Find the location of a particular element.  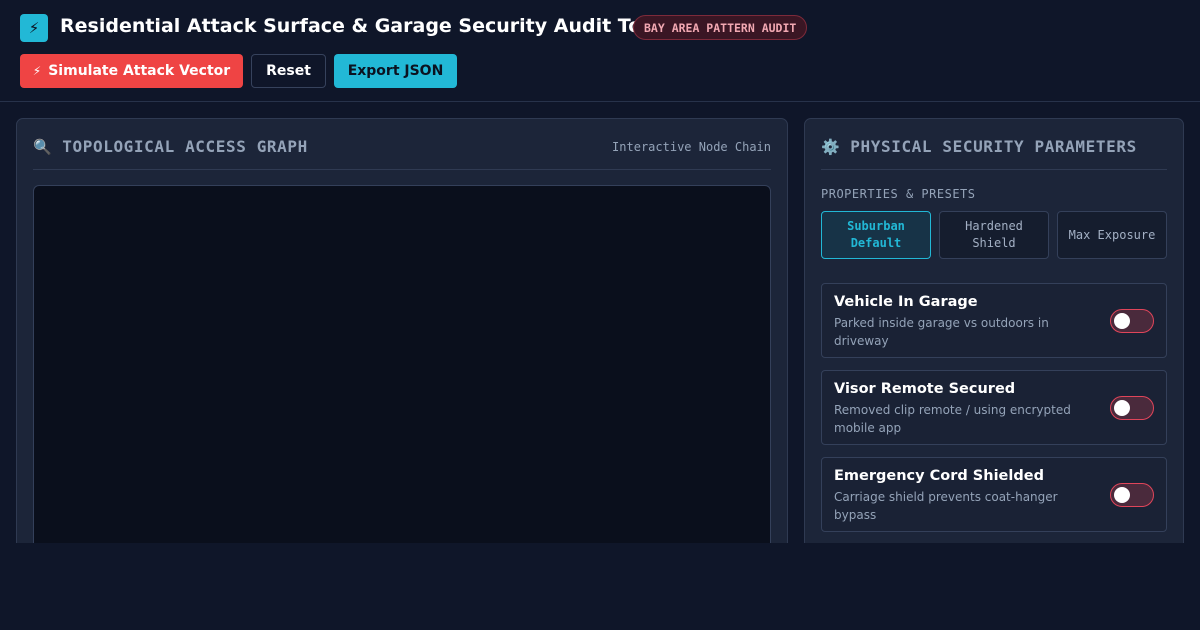

graph-panel-title-row: 🔍 TOPOLOGICAL ACCESS GRAPH is located at coordinates (170, 146).